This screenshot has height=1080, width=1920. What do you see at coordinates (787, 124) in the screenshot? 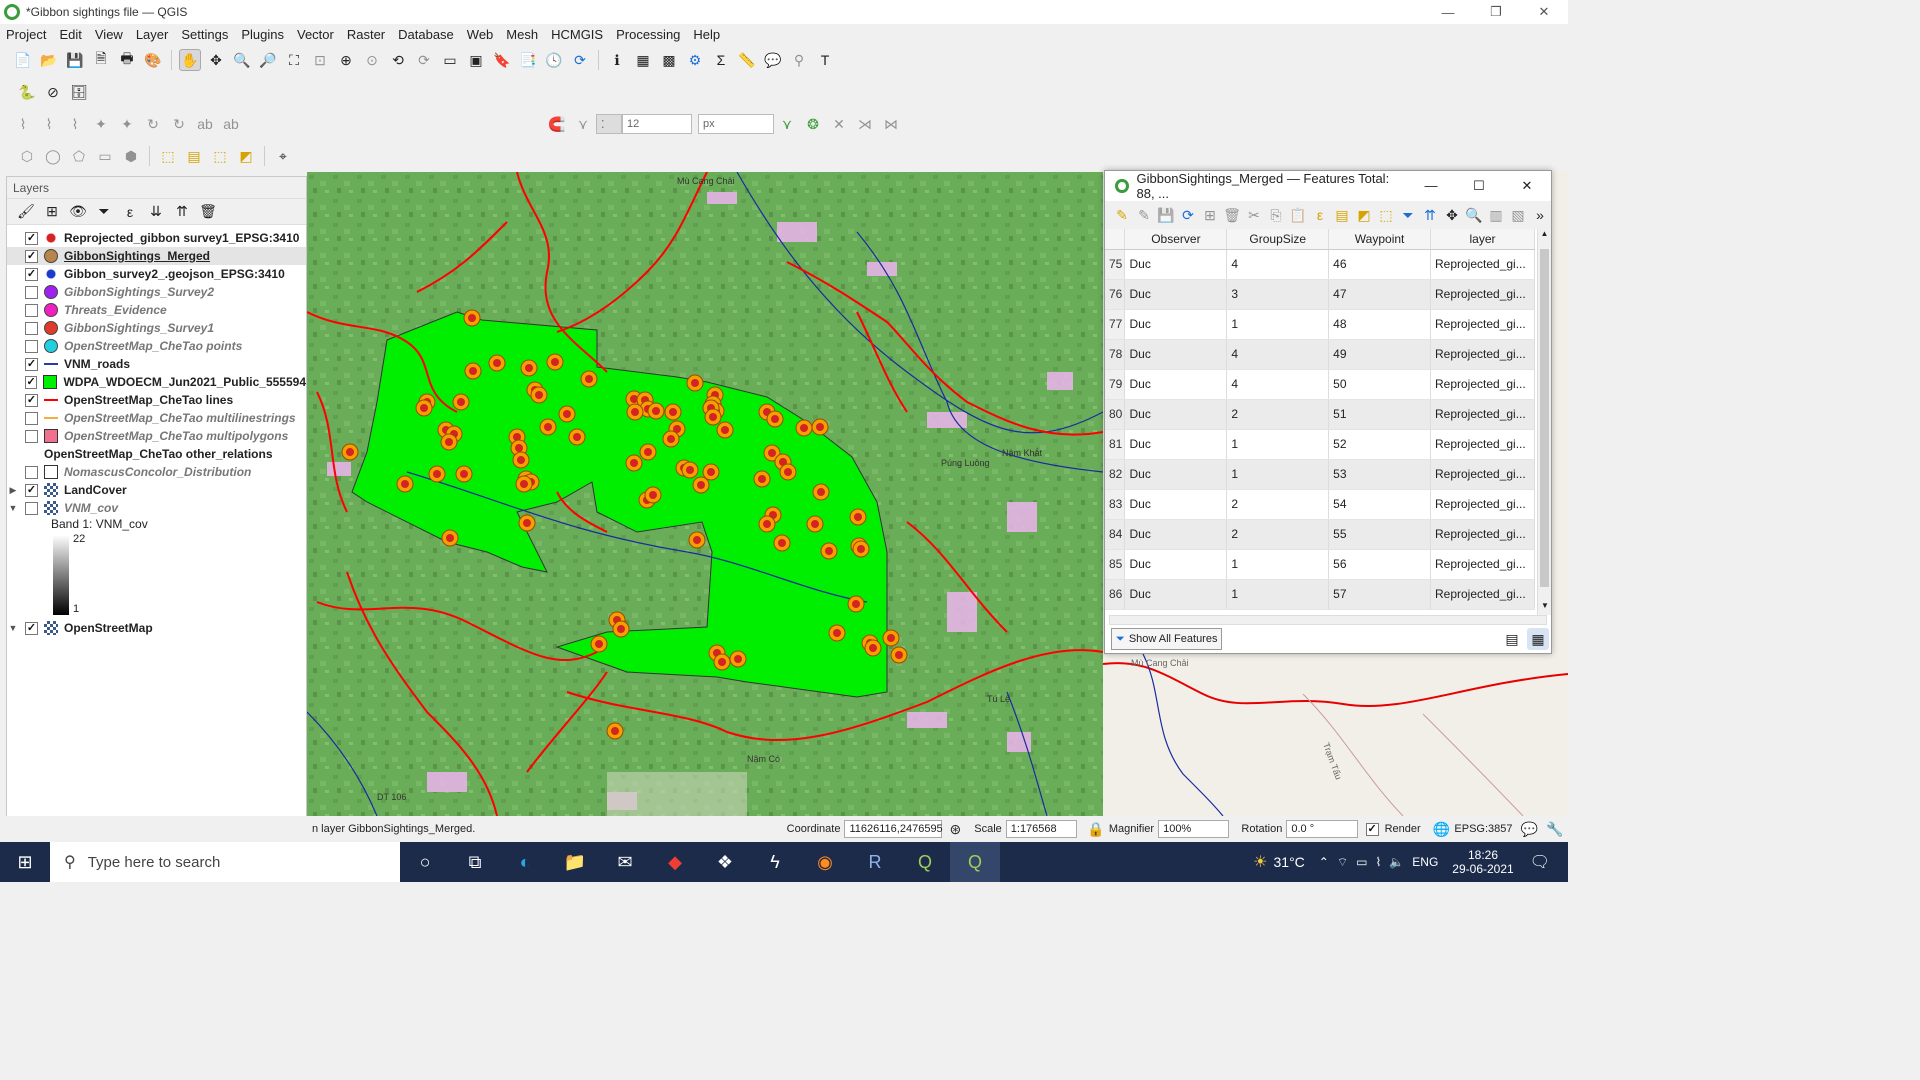
I see `topology-icon: ⋎` at bounding box center [787, 124].